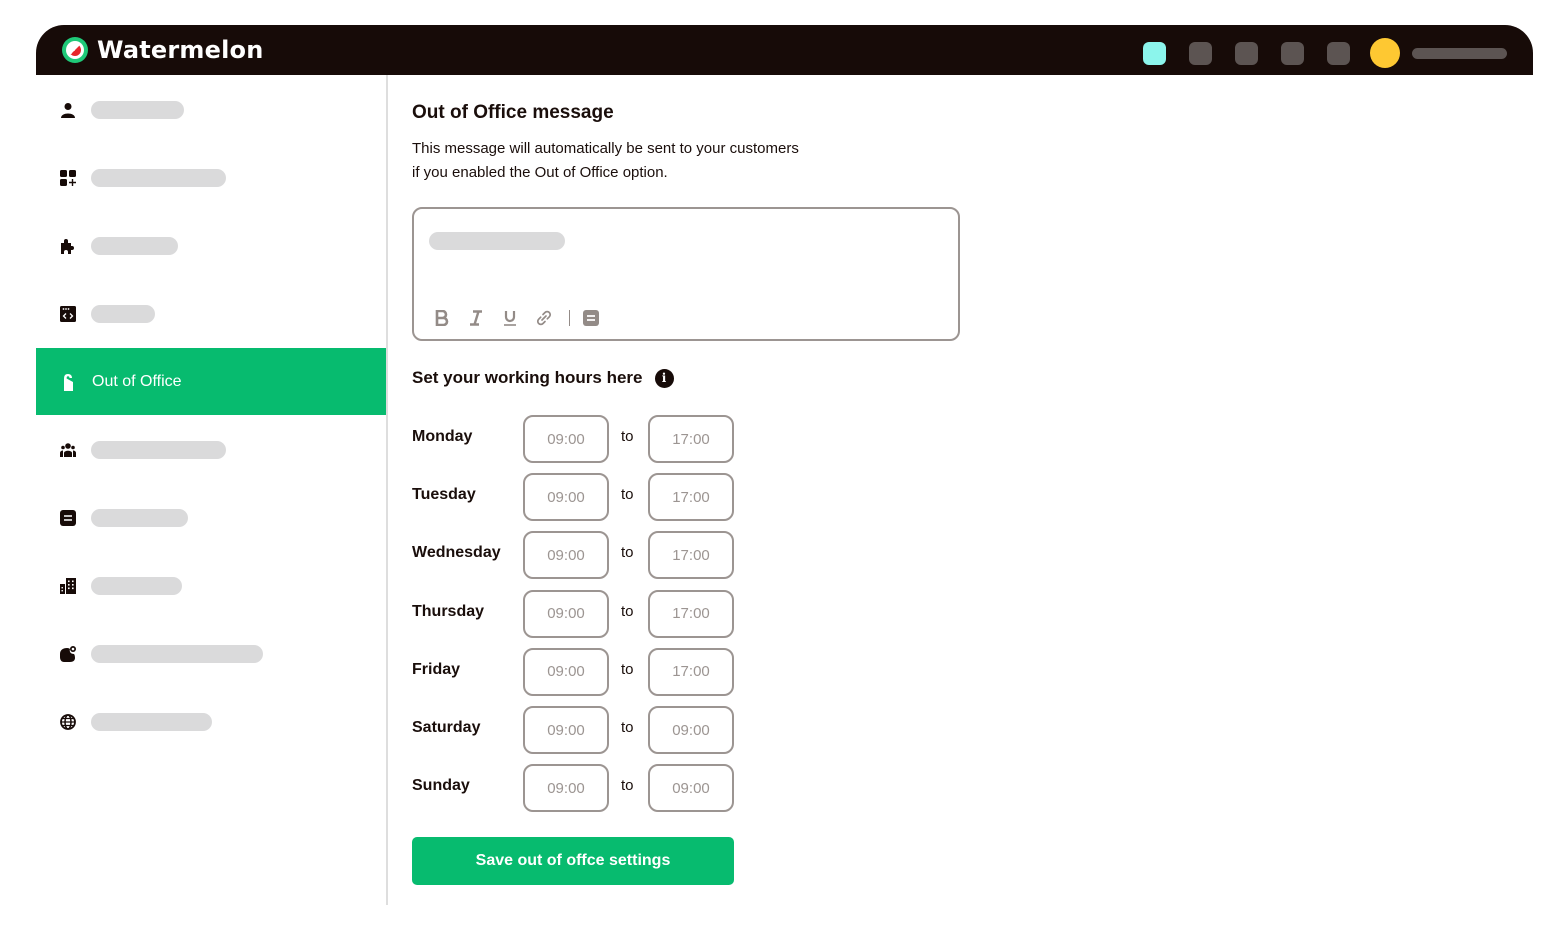 The width and height of the screenshot is (1558, 939). Describe the element at coordinates (68, 585) in the screenshot. I see `building-icon` at that location.